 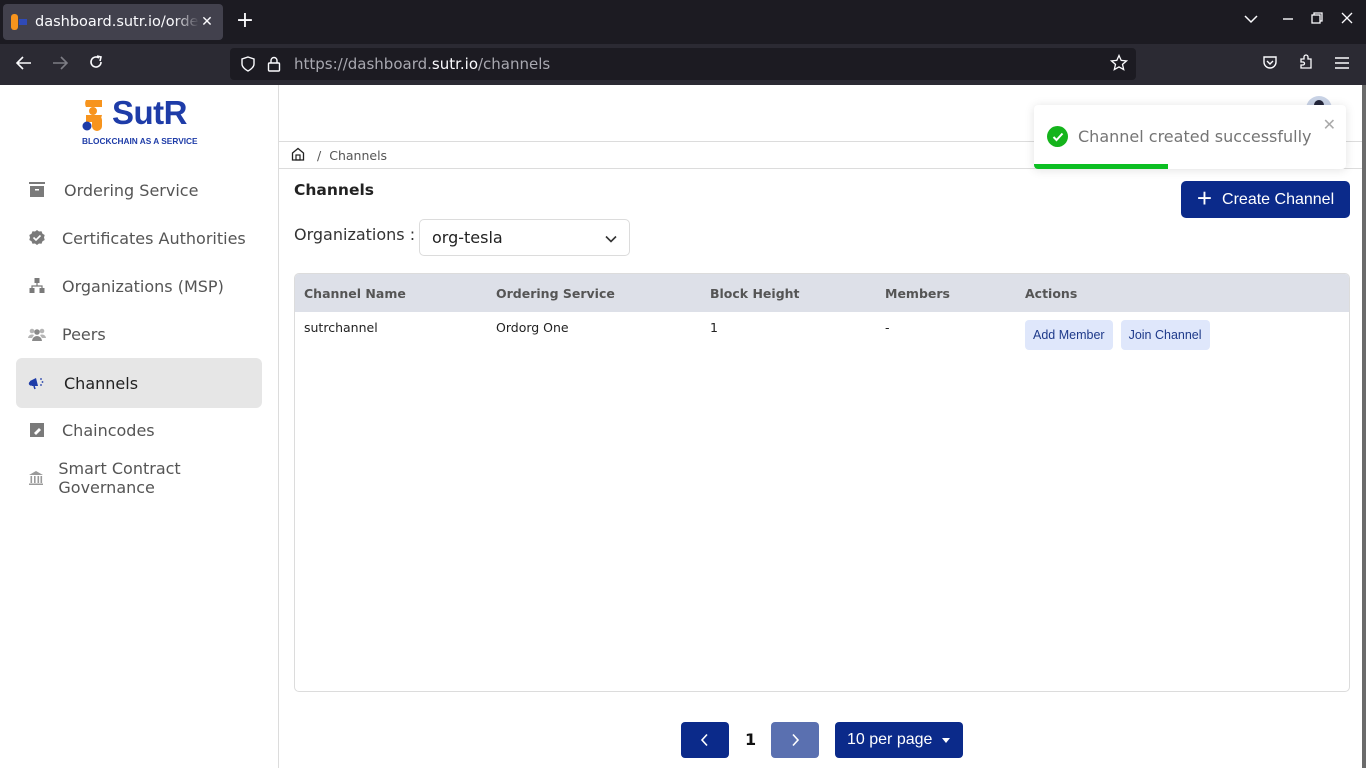 I want to click on menu-hamburger-icon, so click(x=1342, y=65).